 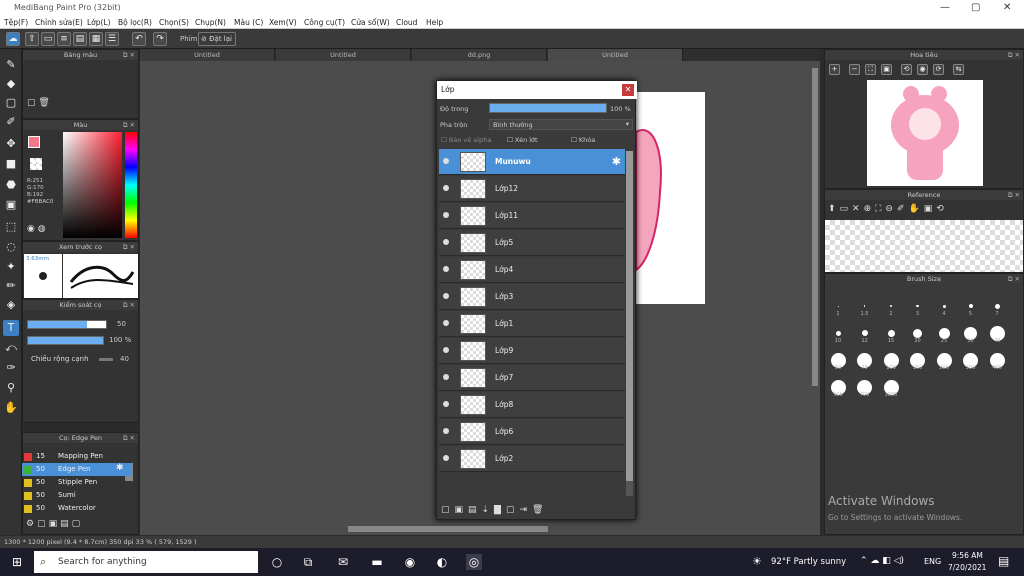 I want to click on brush-actions-icon: ⚙▢▣▤▢, so click(x=54, y=524).